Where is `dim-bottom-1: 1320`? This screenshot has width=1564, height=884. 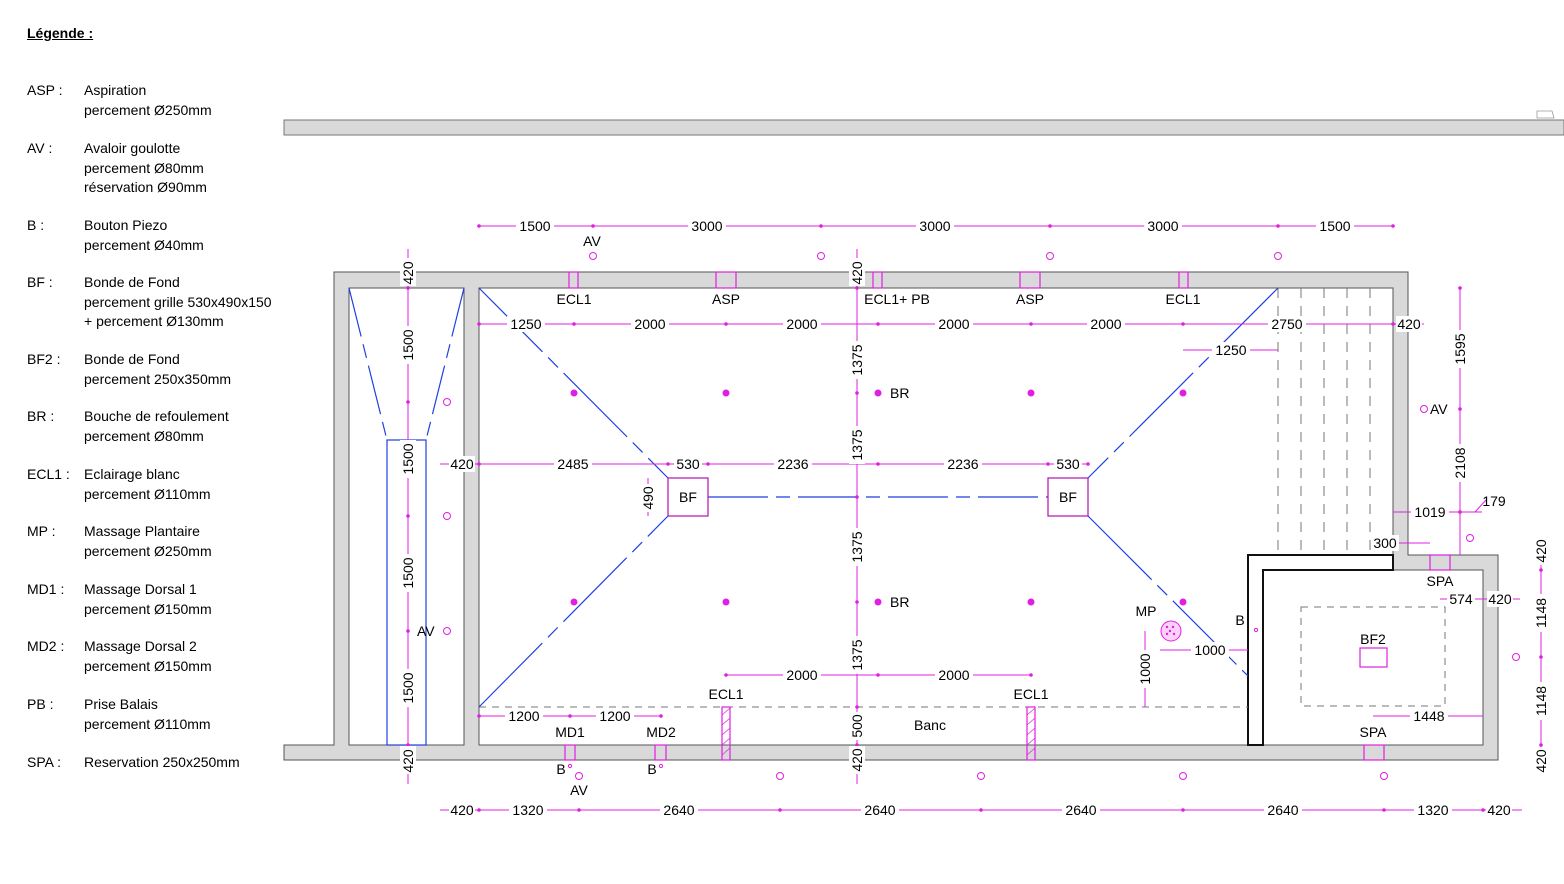
dim-bottom-1: 1320 is located at coordinates (527, 810).